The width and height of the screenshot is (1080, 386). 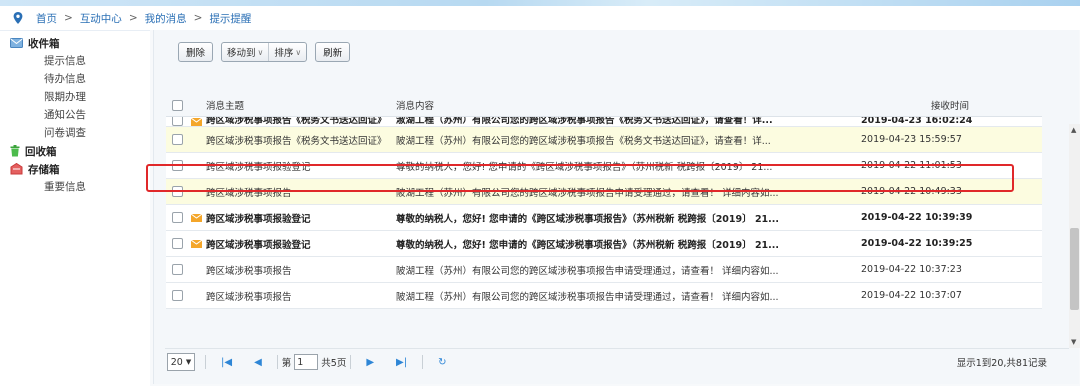 I want to click on pagination-bar: 20 ▼ |◀ ◀ 第 1 共5页 ▶ ▶| ↻ 显示1到20,共81记录, so click(x=617, y=361).